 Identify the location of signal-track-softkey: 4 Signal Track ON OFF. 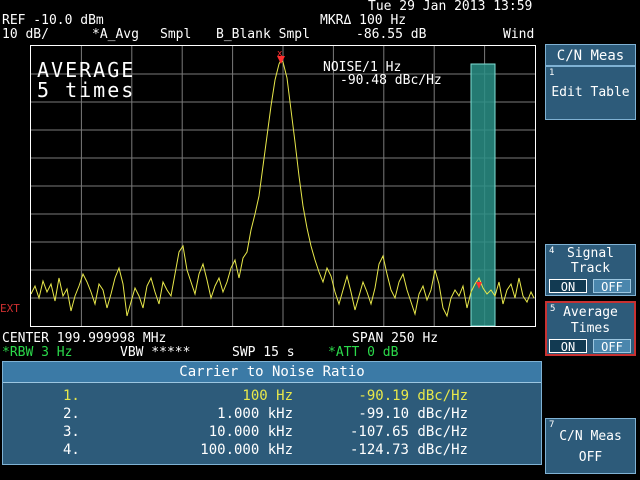
(590, 270).